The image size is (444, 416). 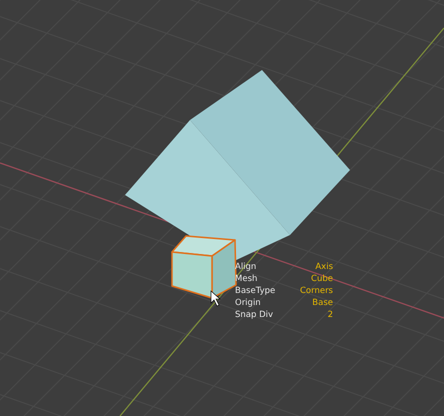 What do you see at coordinates (316, 291) in the screenshot?
I see `property-value: Corners` at bounding box center [316, 291].